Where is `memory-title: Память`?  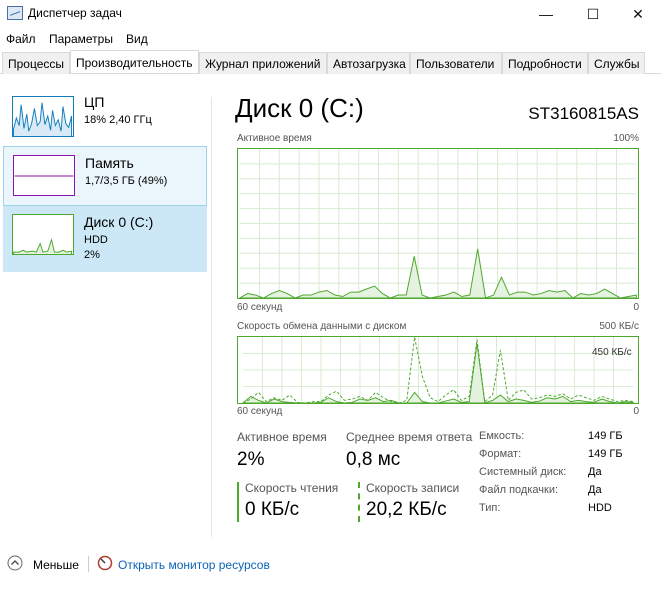
memory-title: Память is located at coordinates (109, 163).